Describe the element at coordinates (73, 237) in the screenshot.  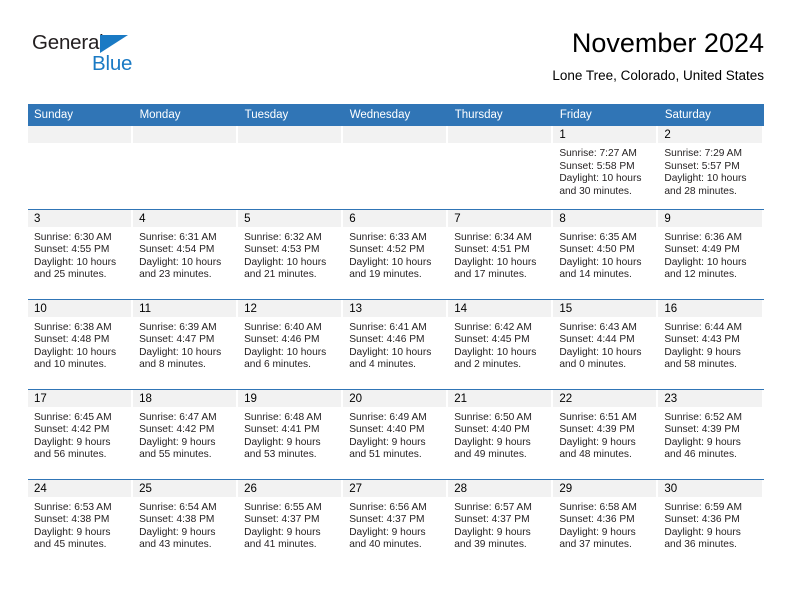
I see `sunrise-text: Sunrise: 6:30 AM` at that location.